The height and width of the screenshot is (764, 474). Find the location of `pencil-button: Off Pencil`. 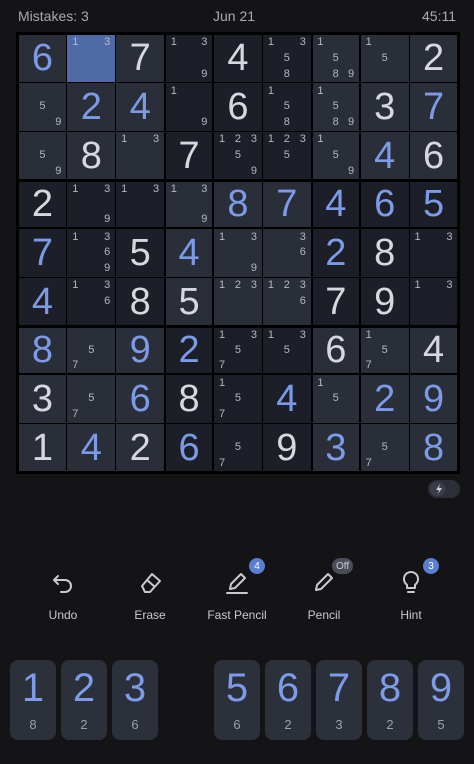

pencil-button: Off Pencil is located at coordinates (324, 592).